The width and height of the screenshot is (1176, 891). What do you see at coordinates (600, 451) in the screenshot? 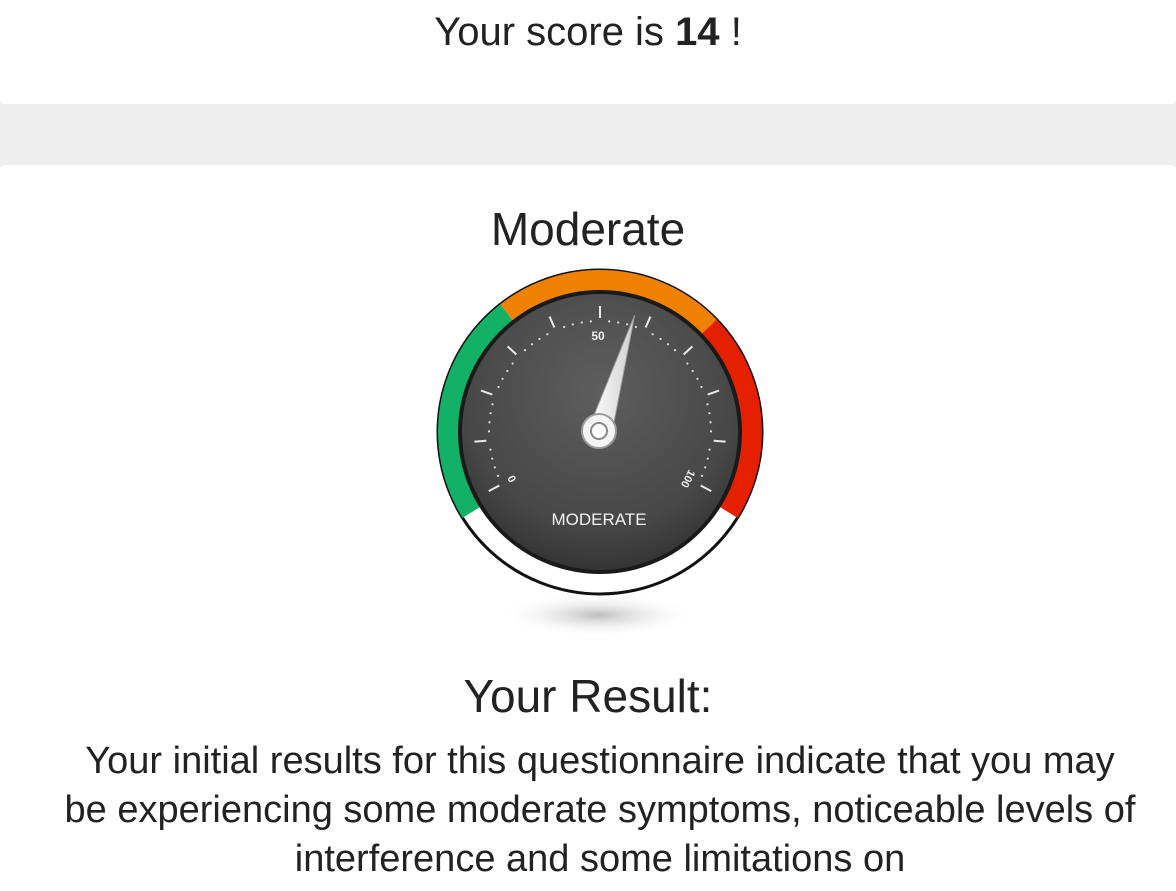
I see `score-gauge: 50 0 100 MODERATE` at bounding box center [600, 451].